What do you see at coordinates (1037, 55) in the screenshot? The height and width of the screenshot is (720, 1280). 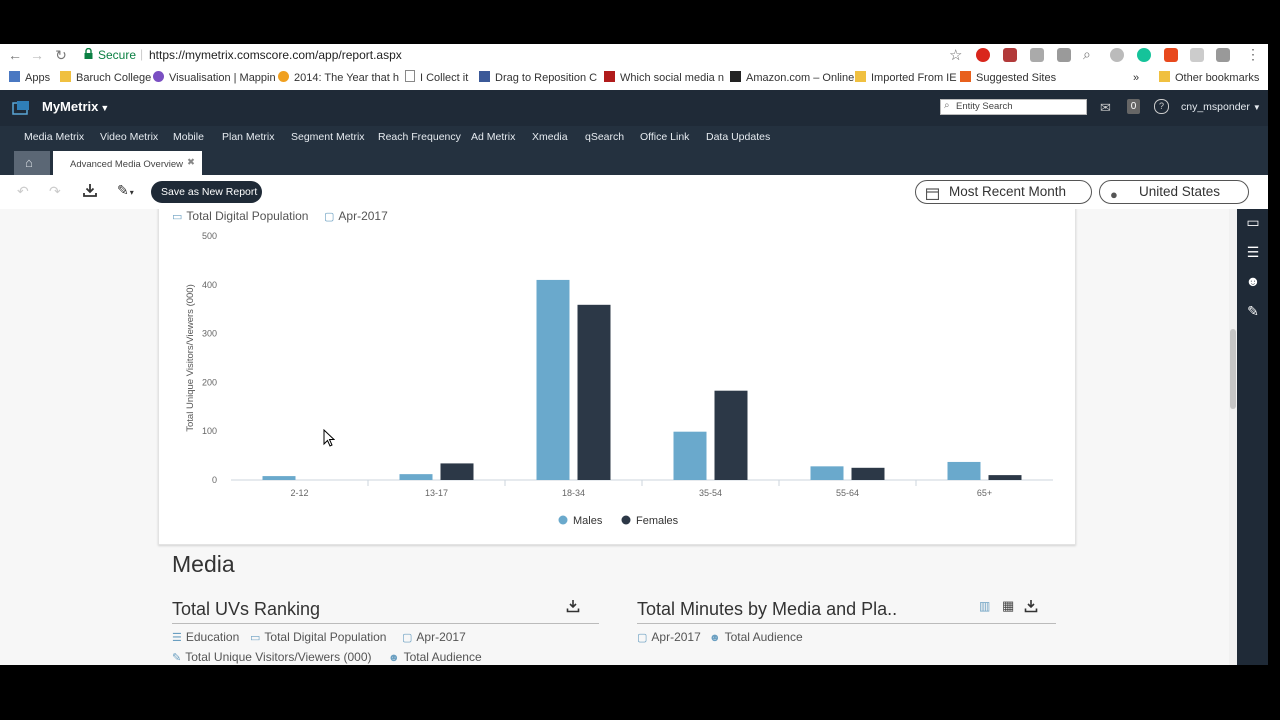 I see `extension-pocket-icon` at bounding box center [1037, 55].